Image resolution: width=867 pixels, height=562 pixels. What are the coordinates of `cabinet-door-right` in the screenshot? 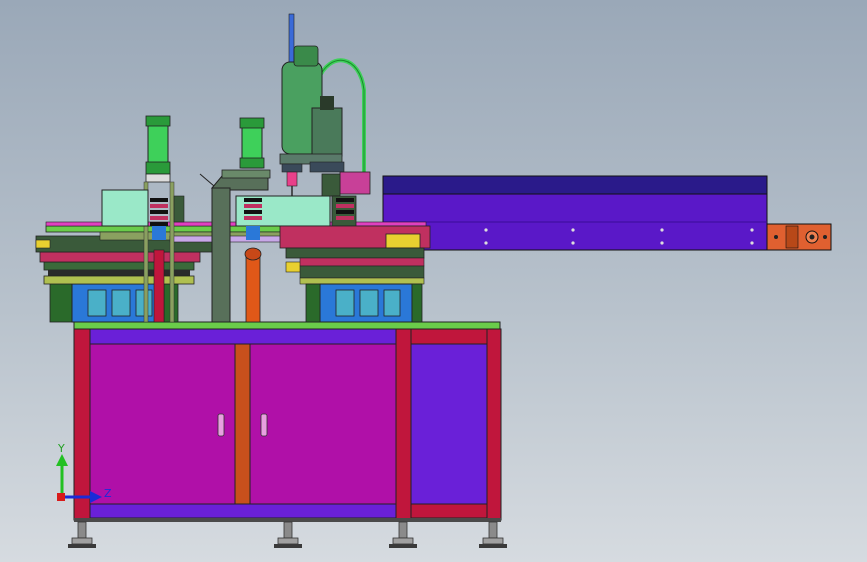 It's located at (323, 424).